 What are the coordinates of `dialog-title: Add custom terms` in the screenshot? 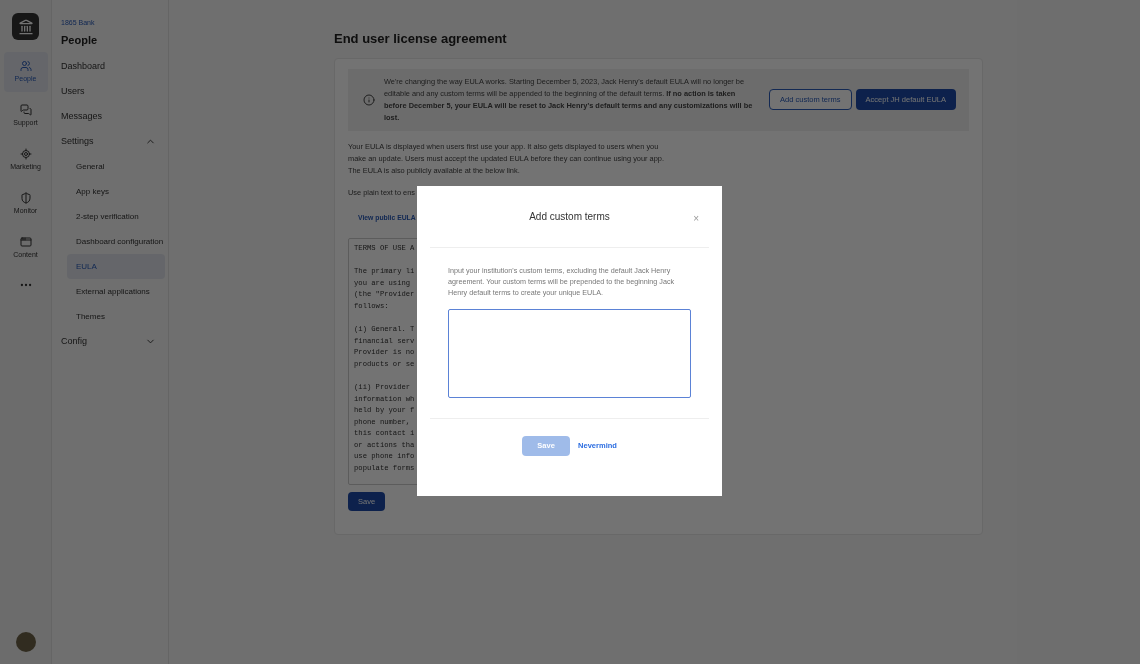 It's located at (569, 217).